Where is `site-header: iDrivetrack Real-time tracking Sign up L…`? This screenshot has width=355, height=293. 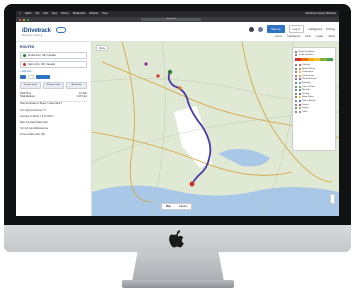
site-header: iDrivetrack Real-time tracking Sign up L… is located at coordinates (177, 32).